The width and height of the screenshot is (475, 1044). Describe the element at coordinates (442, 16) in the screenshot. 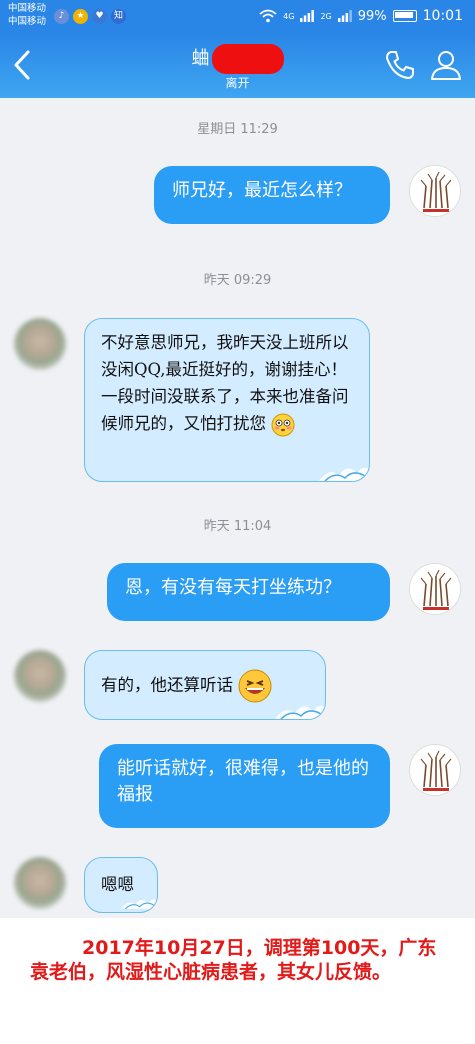

I see `clock: 10:01` at that location.